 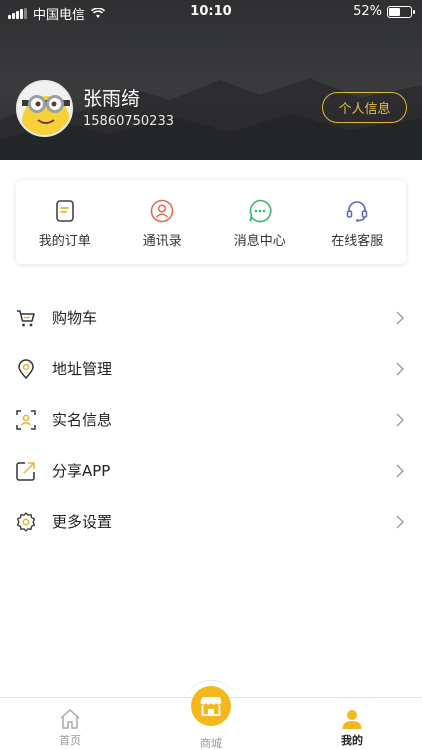 What do you see at coordinates (112, 99) in the screenshot?
I see `user-name: 张雨绮` at bounding box center [112, 99].